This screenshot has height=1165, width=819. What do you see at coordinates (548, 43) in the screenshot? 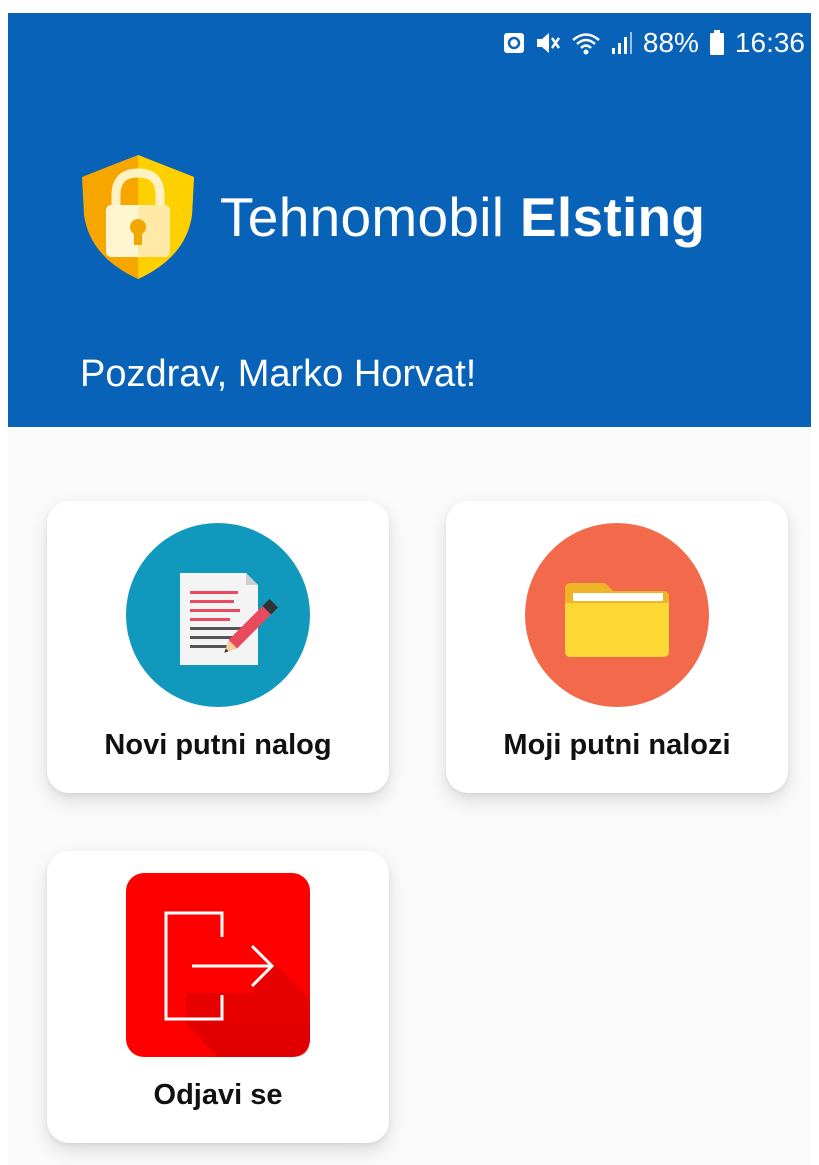
I see `mute-icon` at bounding box center [548, 43].